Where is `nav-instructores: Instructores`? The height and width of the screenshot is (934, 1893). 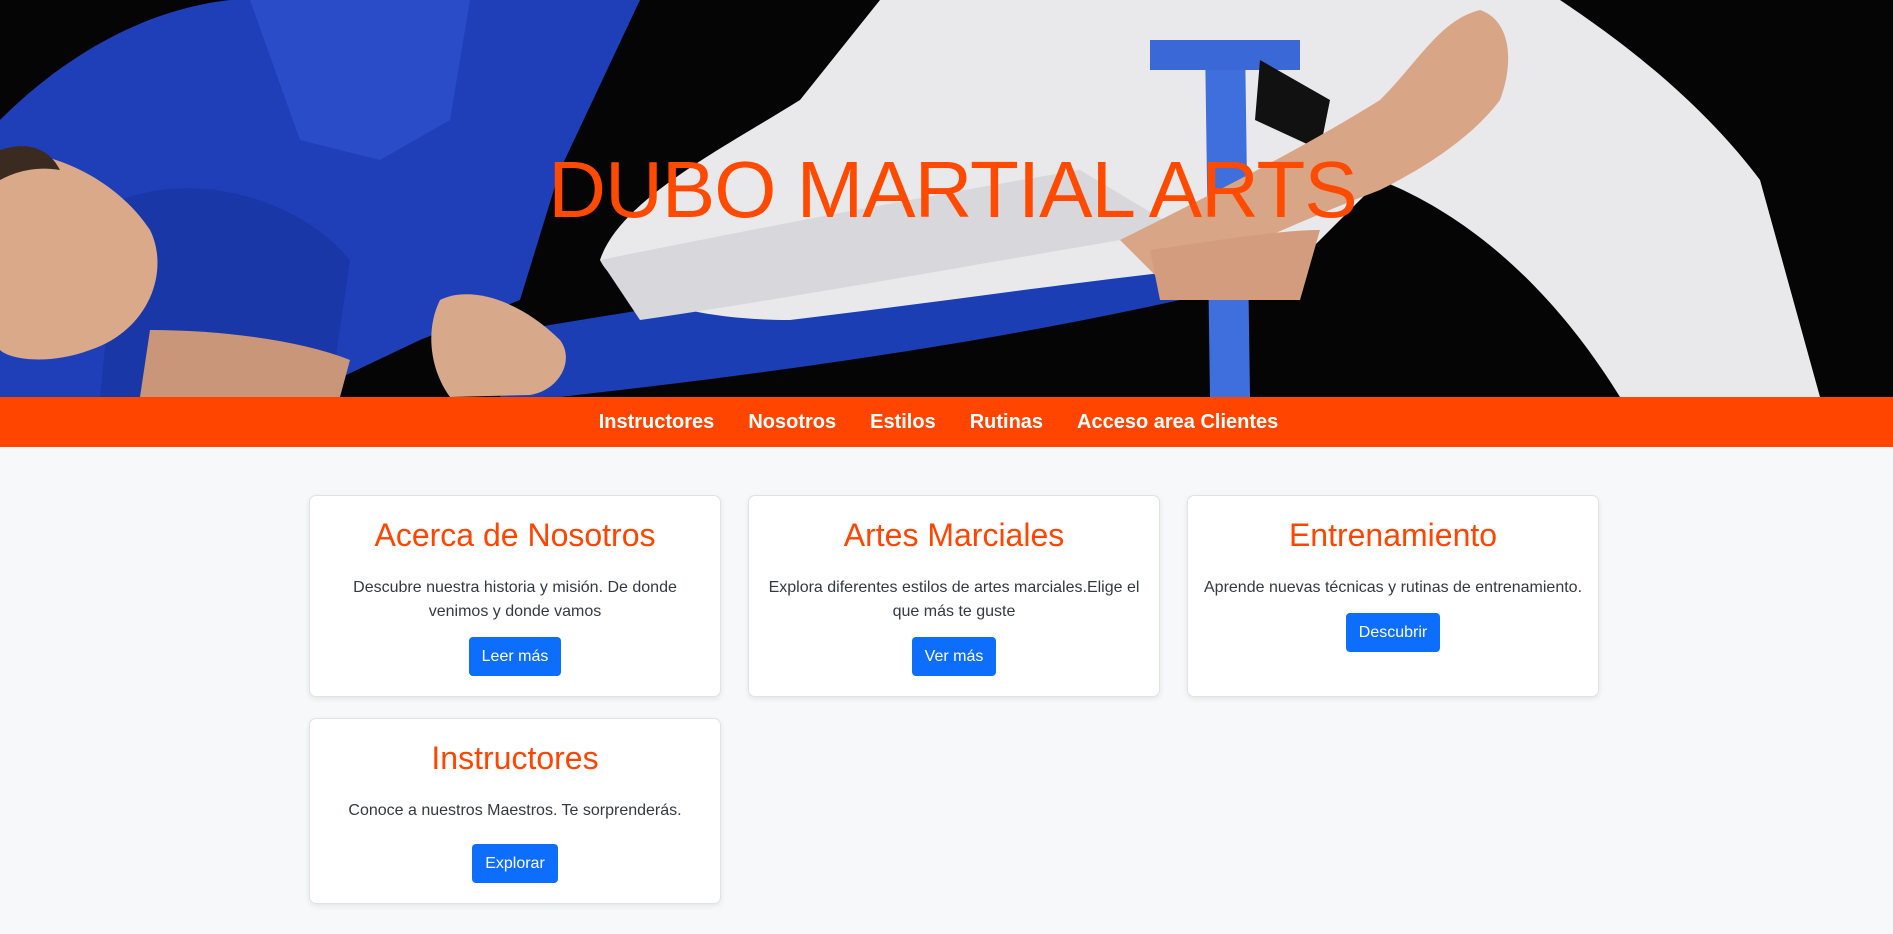
nav-instructores: Instructores is located at coordinates (657, 422).